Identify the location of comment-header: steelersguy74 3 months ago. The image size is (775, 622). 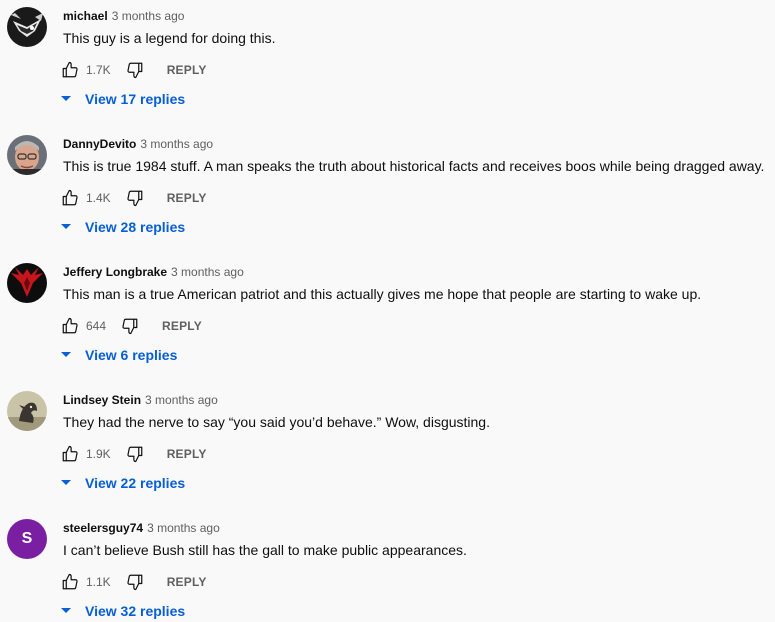
(141, 528).